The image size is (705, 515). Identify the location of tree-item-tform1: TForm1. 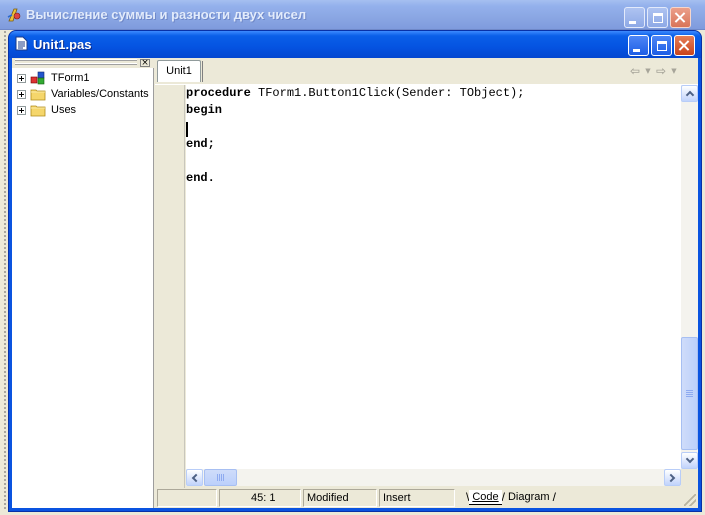
(81, 78).